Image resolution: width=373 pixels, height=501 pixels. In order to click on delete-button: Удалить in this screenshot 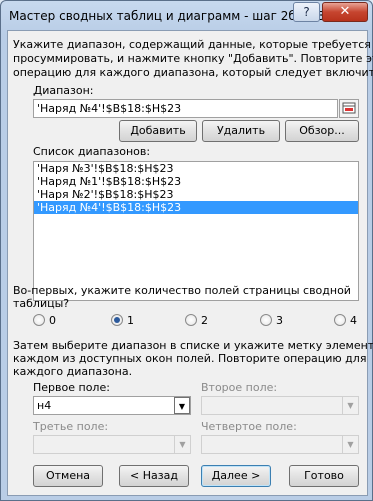, I will do `click(241, 131)`.